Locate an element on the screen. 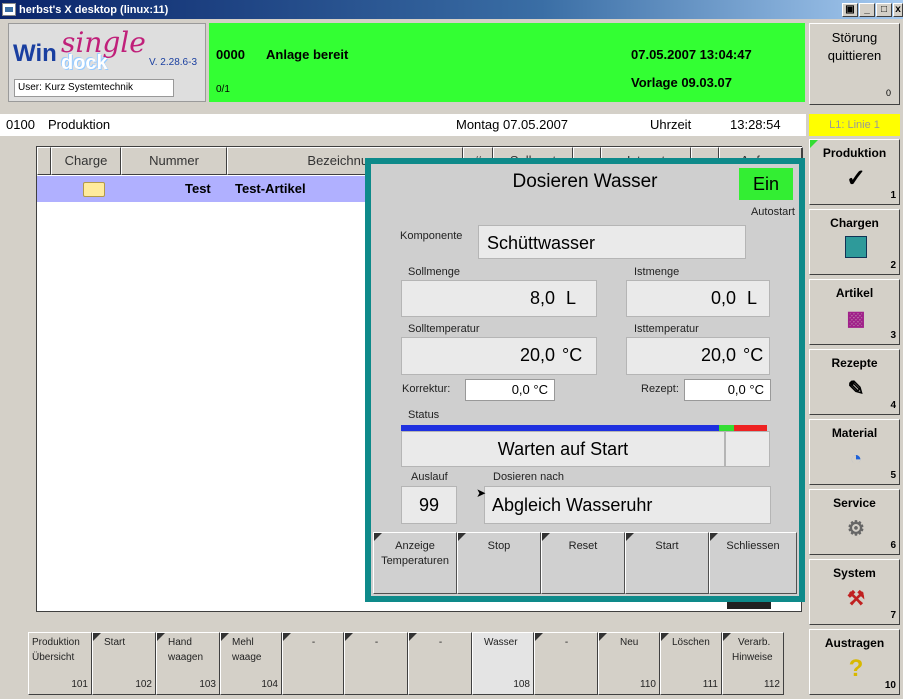  logo-dock: dock is located at coordinates (84, 63).